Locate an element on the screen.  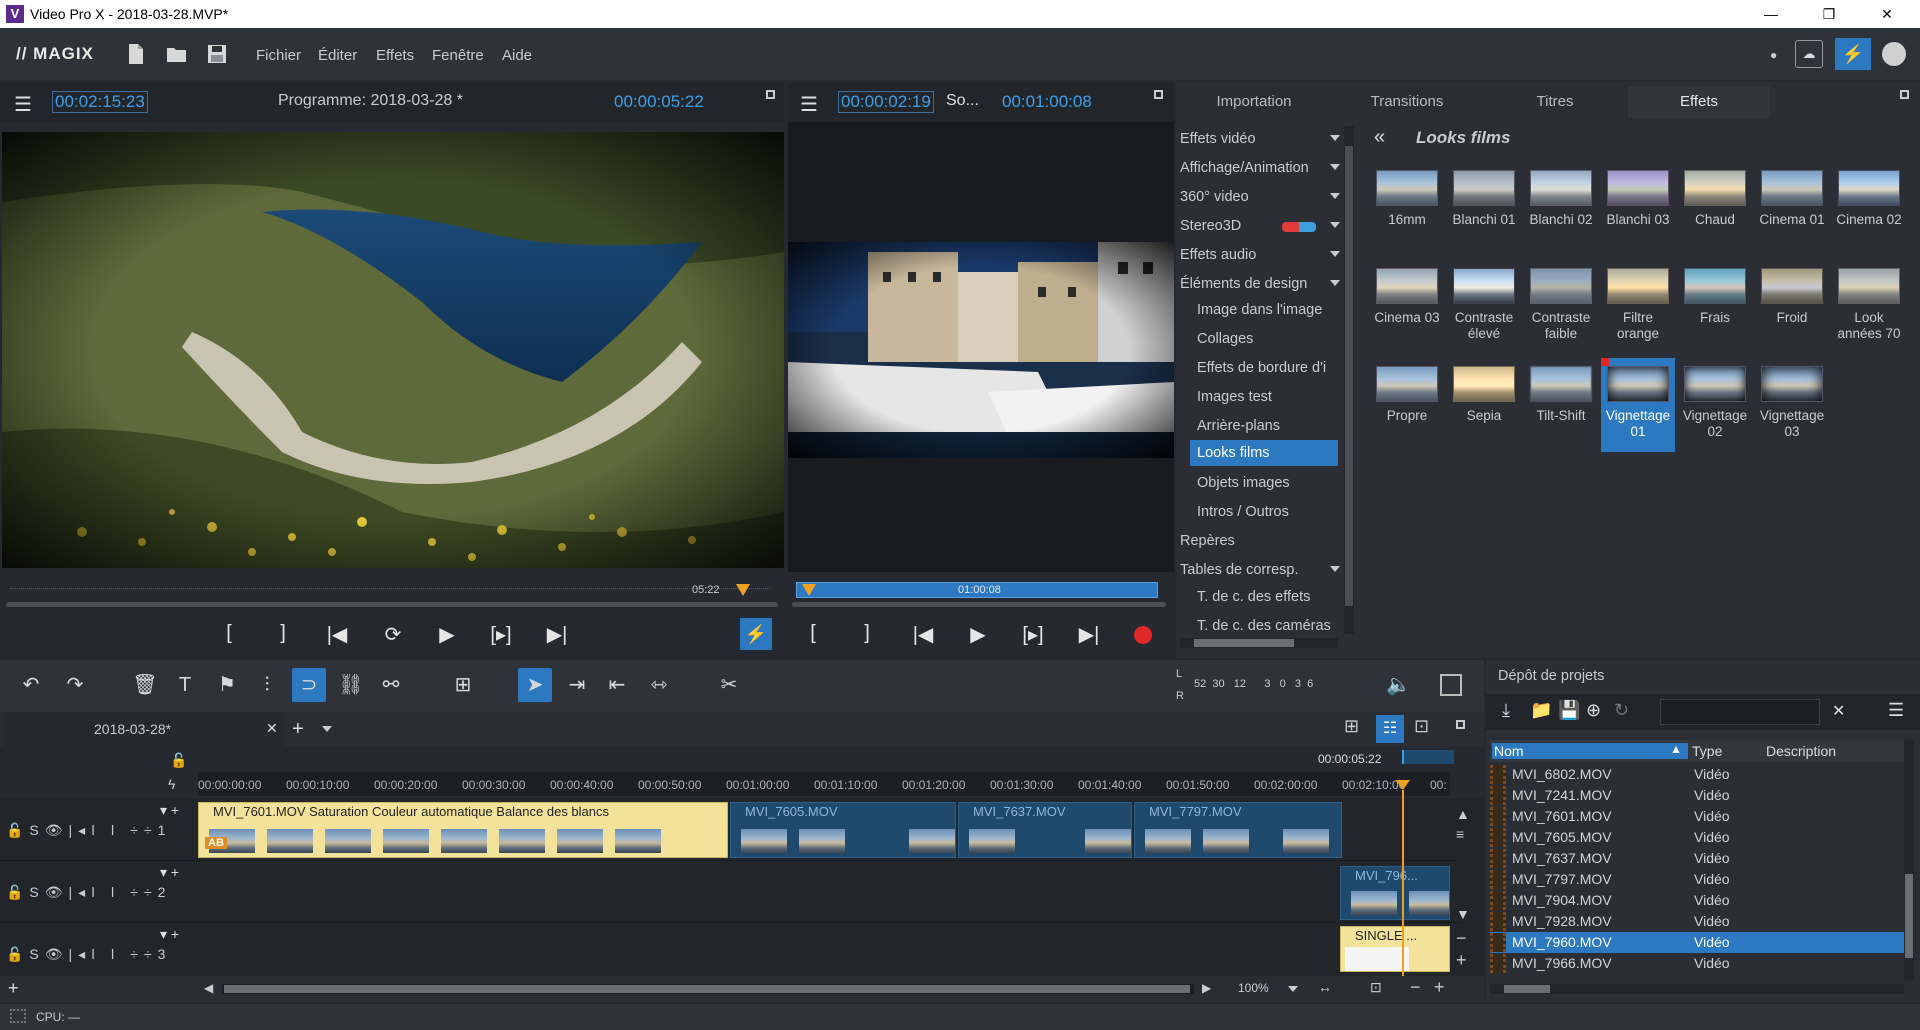
menu-fenetre: Fenêtre is located at coordinates (458, 55).